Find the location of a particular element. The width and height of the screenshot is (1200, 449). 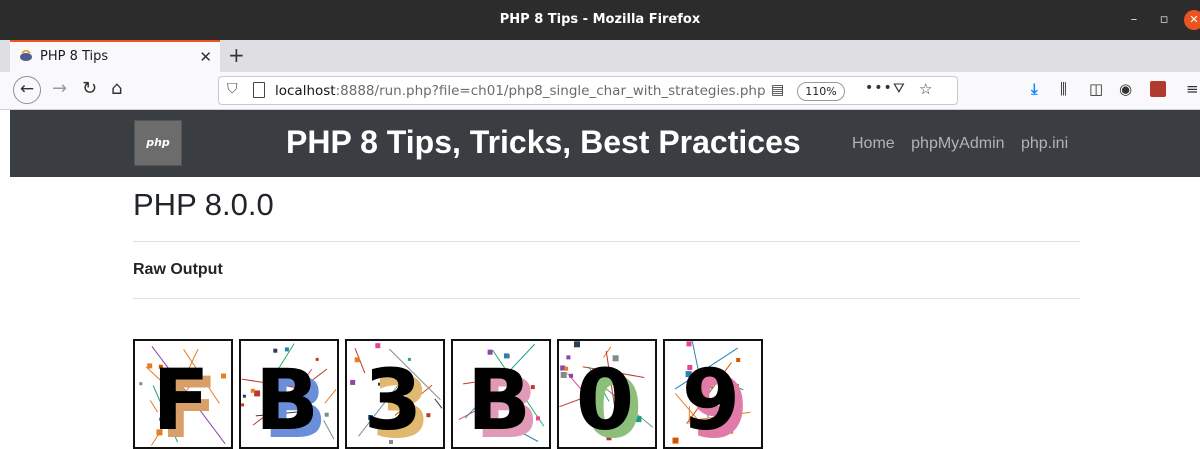

captcha-char-glyph: 9 is located at coordinates (711, 399).